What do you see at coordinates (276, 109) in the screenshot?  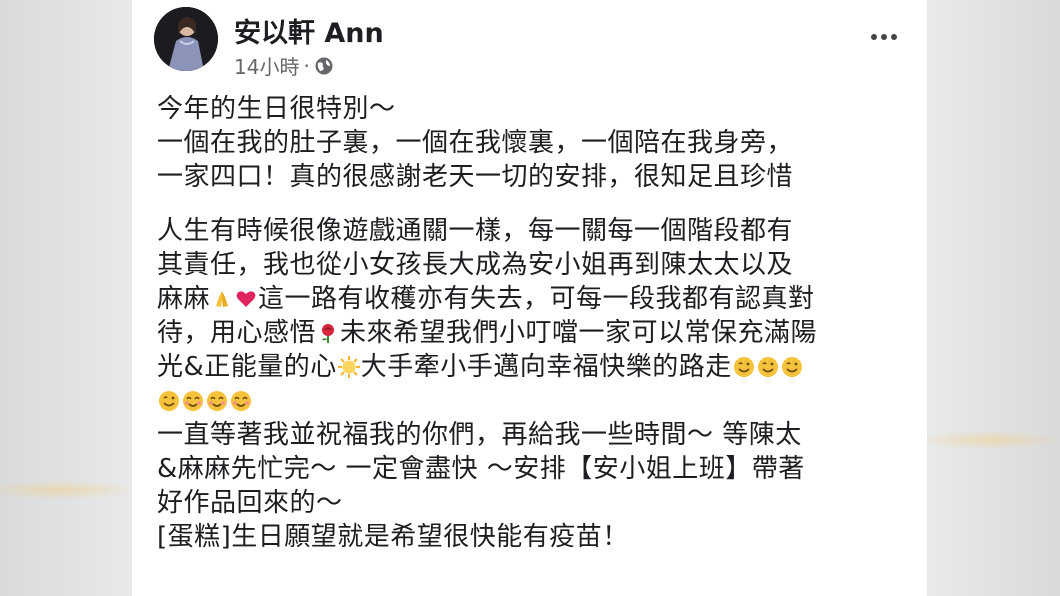 I see `post-line: 今年的生日很特別～` at bounding box center [276, 109].